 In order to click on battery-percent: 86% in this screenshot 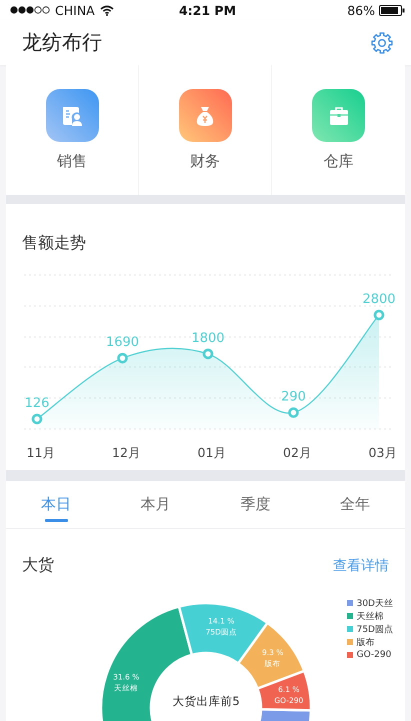, I will do `click(361, 10)`.